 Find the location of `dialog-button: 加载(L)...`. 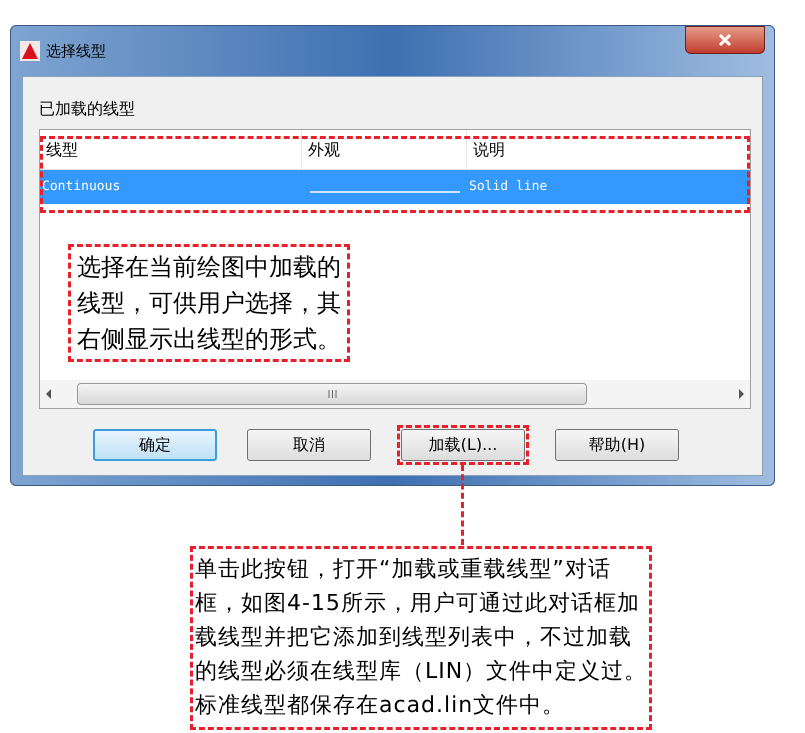

dialog-button: 加载(L)... is located at coordinates (463, 445).